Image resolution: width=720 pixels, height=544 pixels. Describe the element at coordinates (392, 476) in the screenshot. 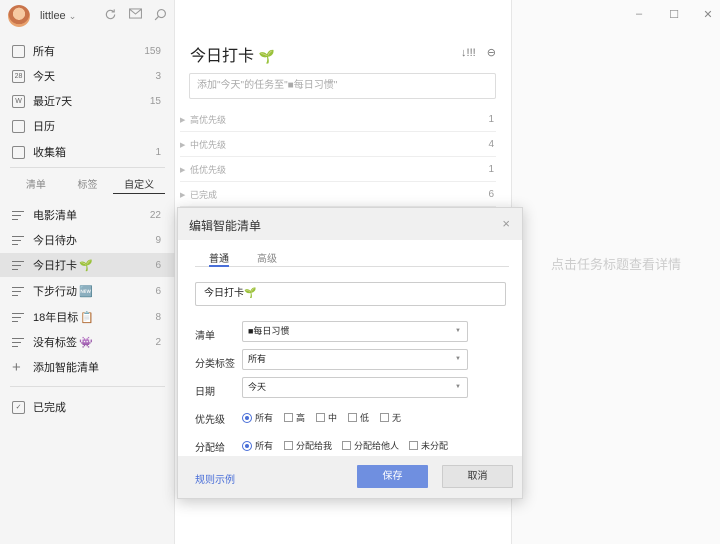

I see `save-button: 保存` at that location.